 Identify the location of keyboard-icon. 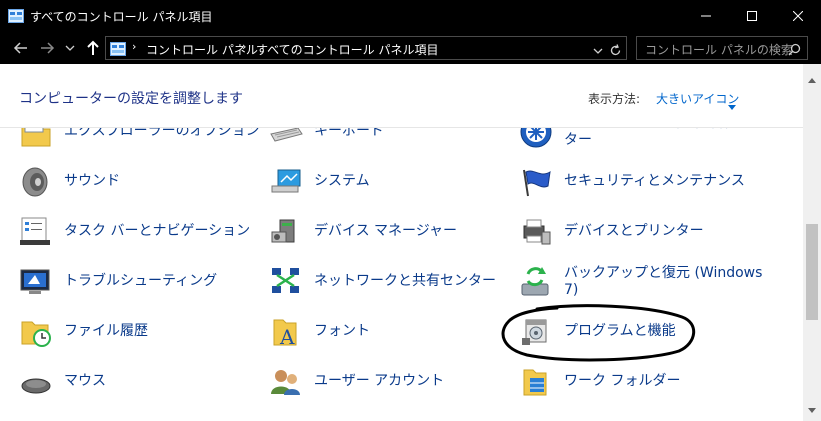
(286, 139).